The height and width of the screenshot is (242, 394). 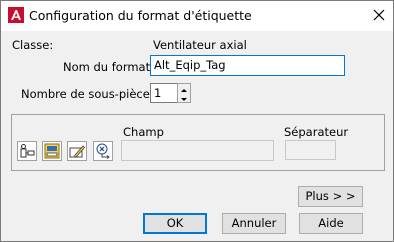 What do you see at coordinates (27, 151) in the screenshot?
I see `insert-field-icon` at bounding box center [27, 151].